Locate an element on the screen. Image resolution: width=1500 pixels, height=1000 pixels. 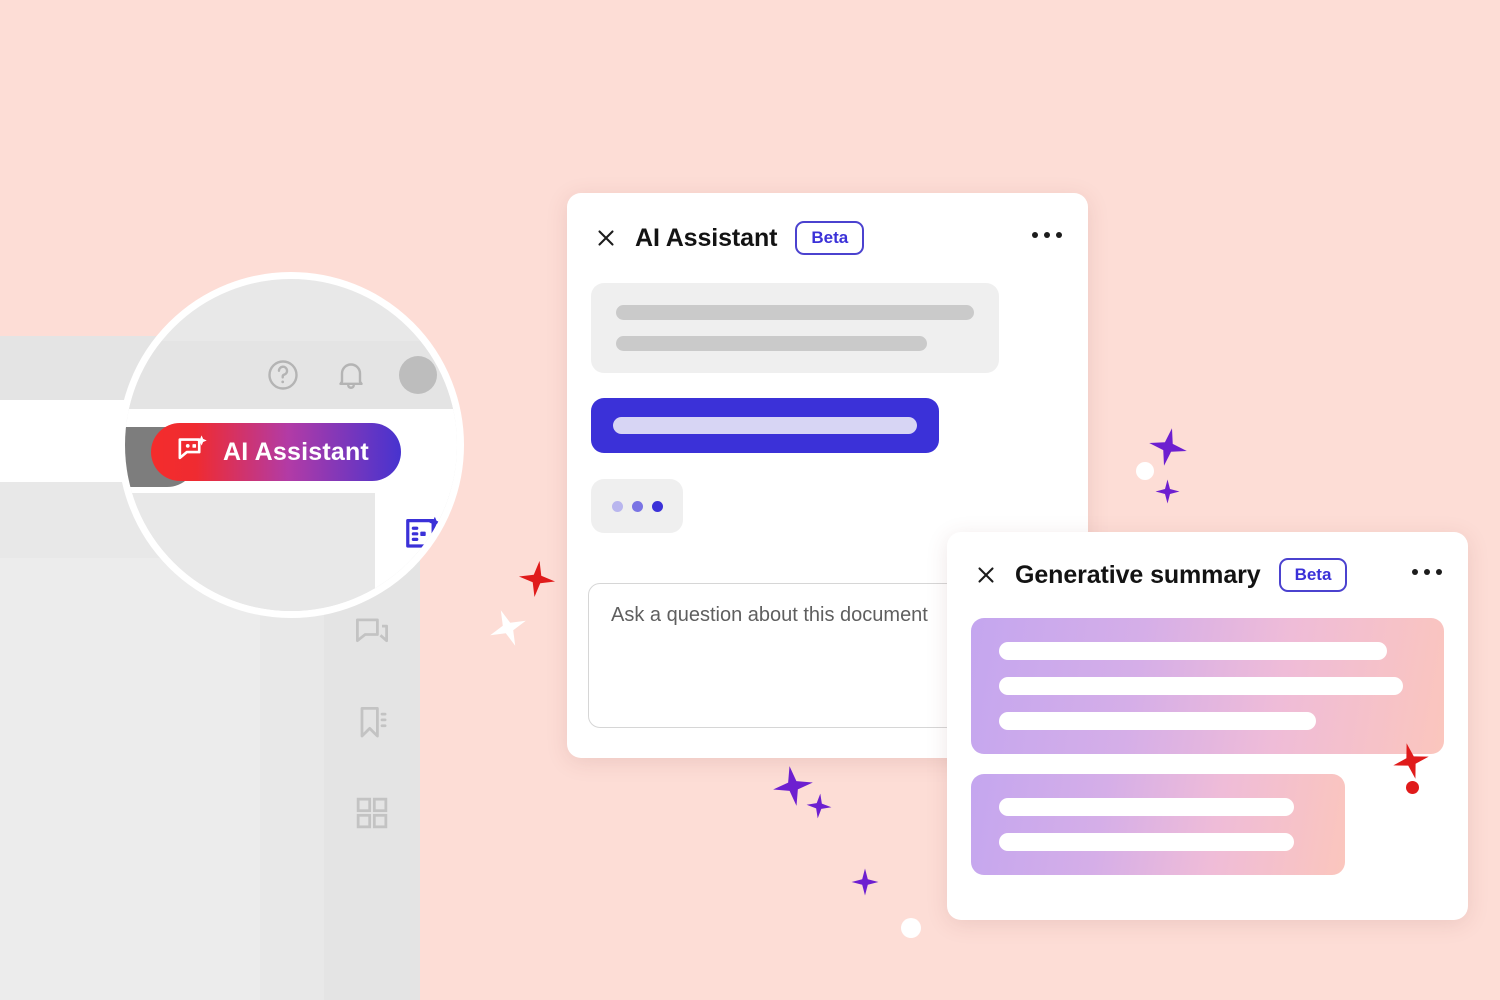
zoom-right-rail is located at coordinates (416, 552).